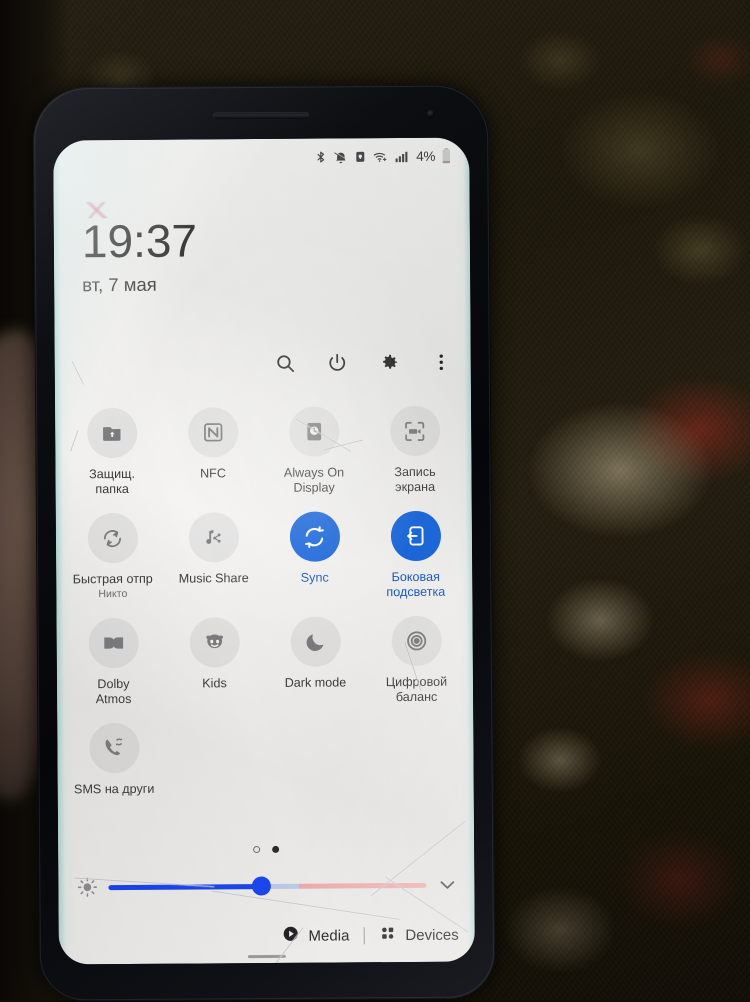 The height and width of the screenshot is (1002, 750). I want to click on quick-share-icon, so click(112, 538).